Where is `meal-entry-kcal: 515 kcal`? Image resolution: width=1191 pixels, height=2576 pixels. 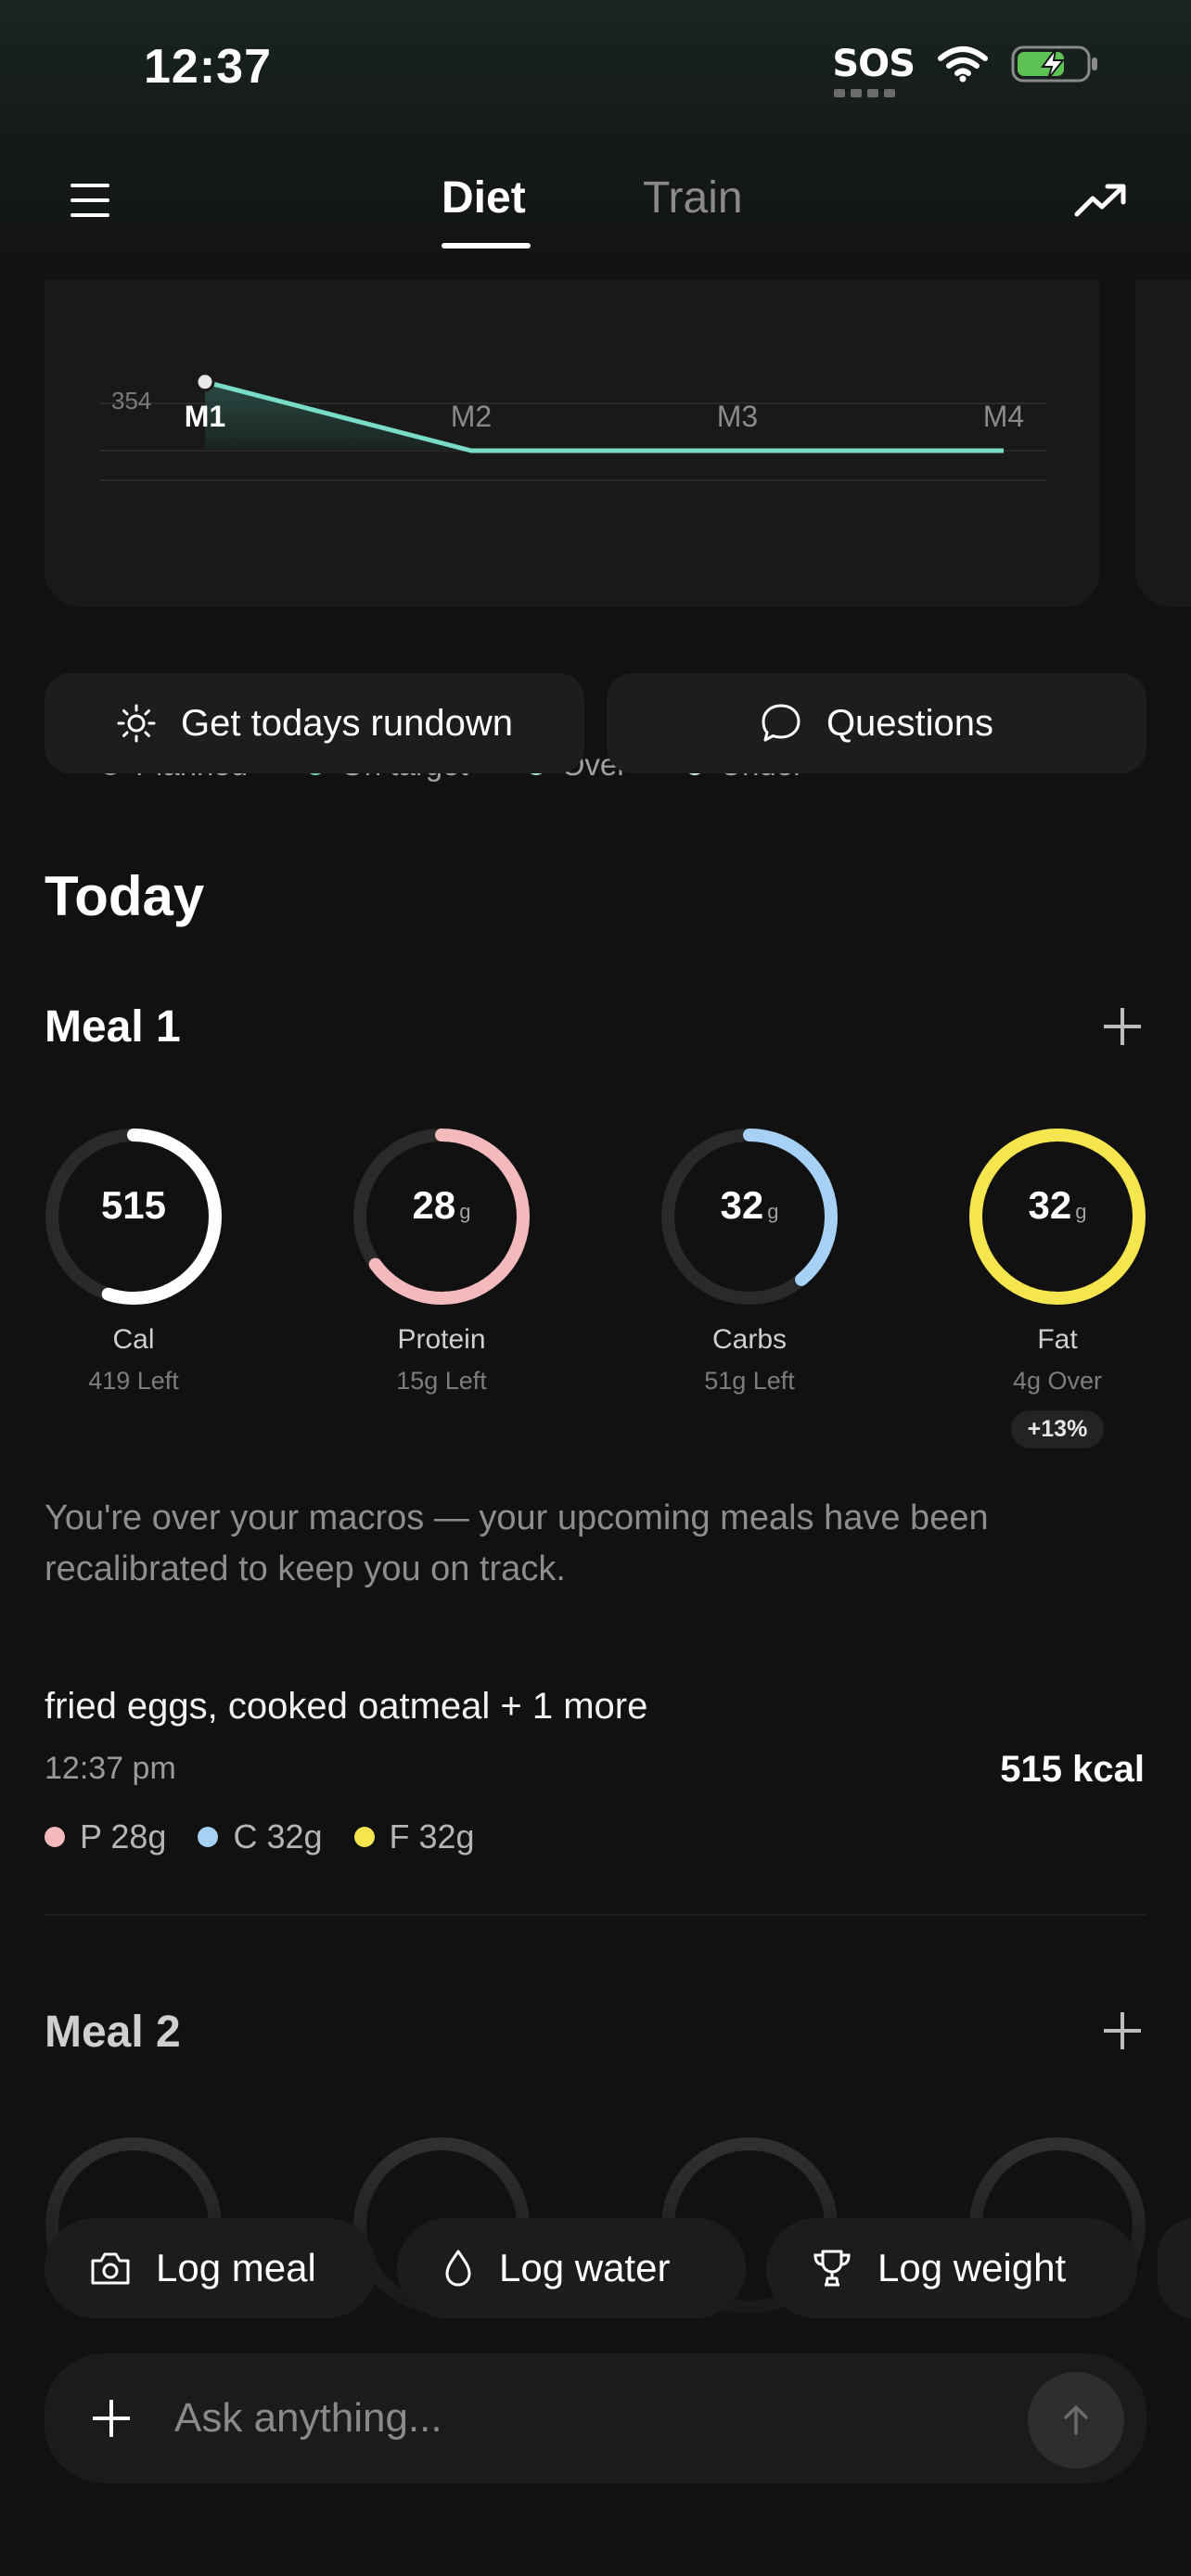 meal-entry-kcal: 515 kcal is located at coordinates (1073, 1769).